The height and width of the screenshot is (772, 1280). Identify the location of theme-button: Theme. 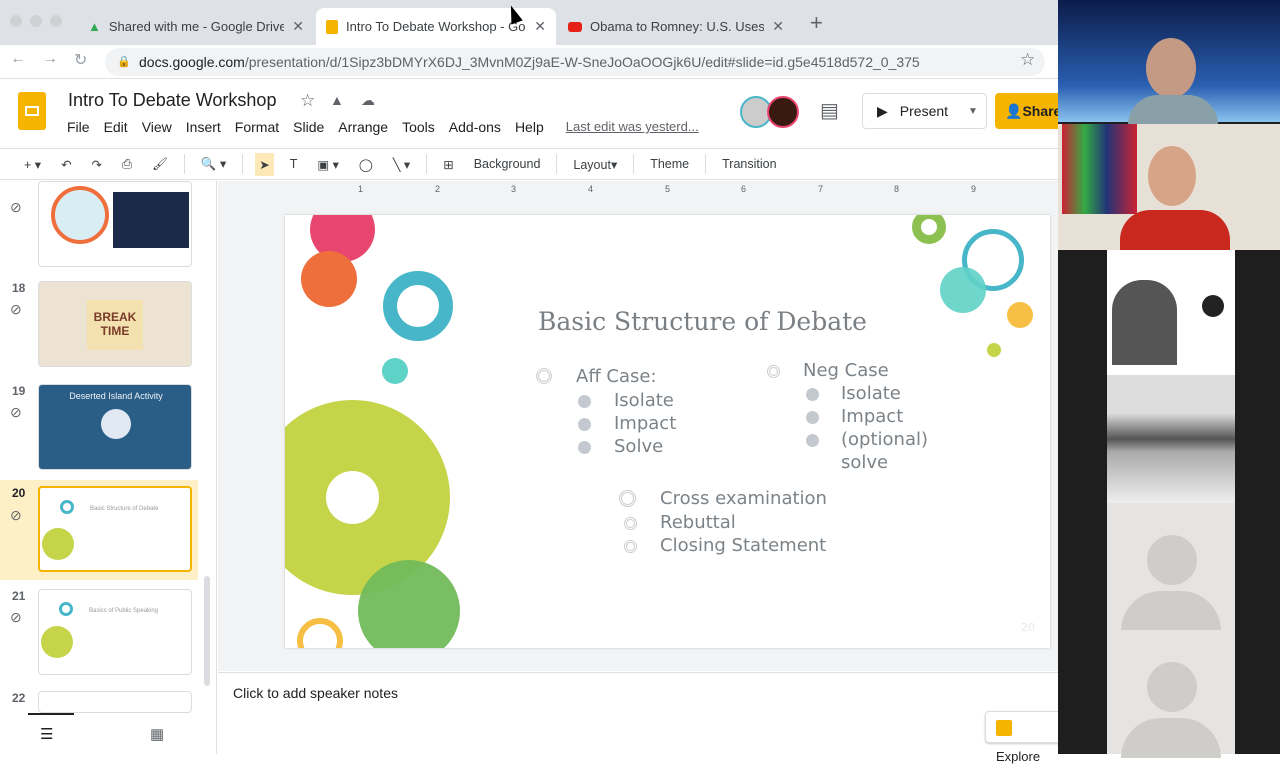
(669, 164).